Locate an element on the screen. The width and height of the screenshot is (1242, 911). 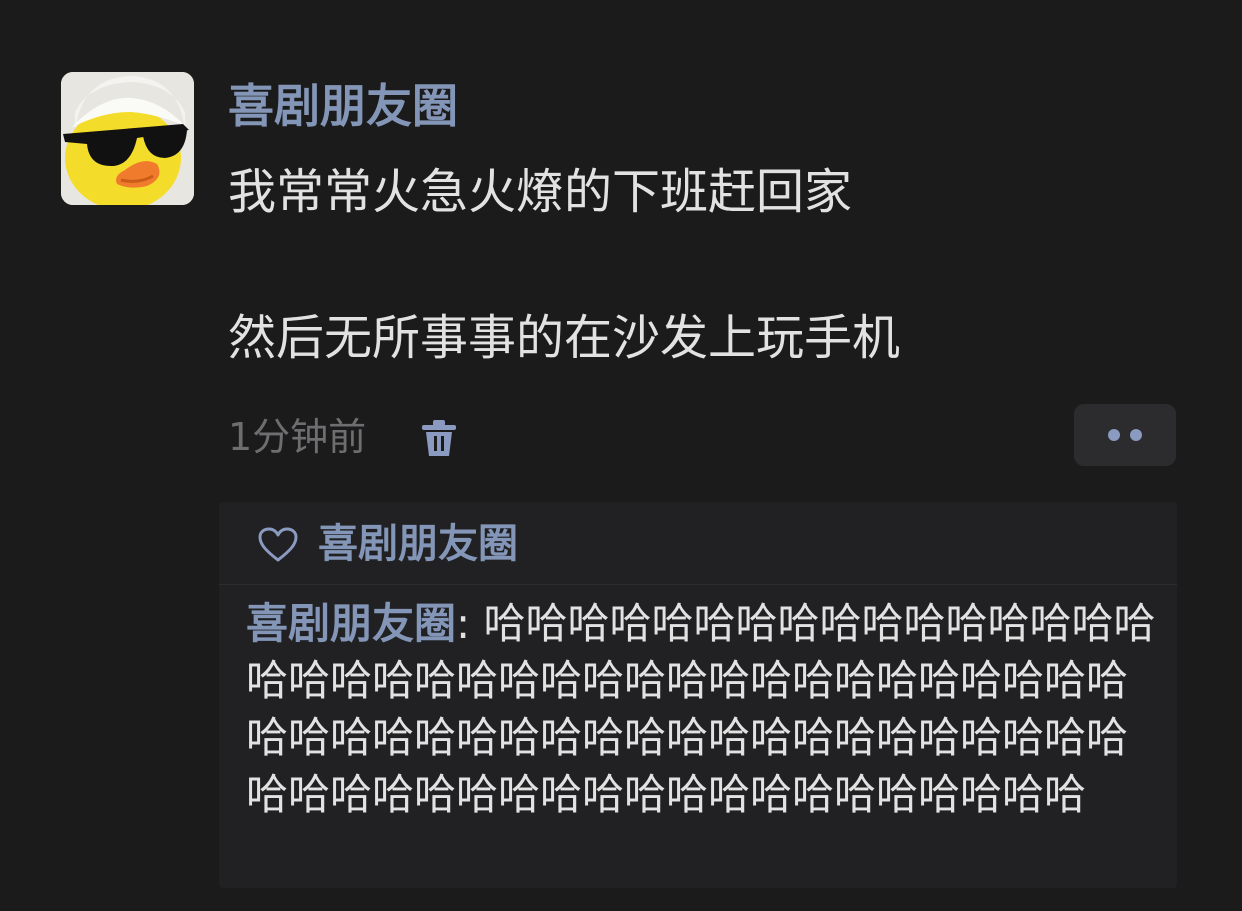
comment-author-name: 喜剧朋友圈 is located at coordinates (351, 623).